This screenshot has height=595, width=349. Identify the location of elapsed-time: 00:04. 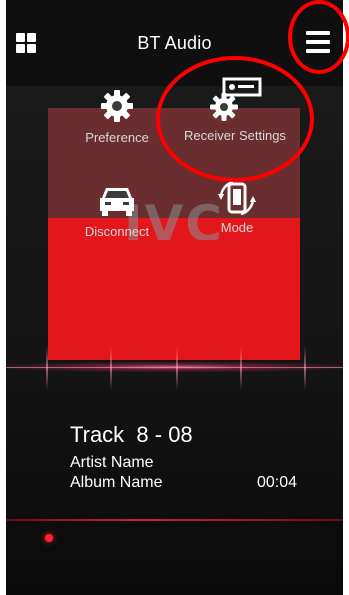
(276, 482).